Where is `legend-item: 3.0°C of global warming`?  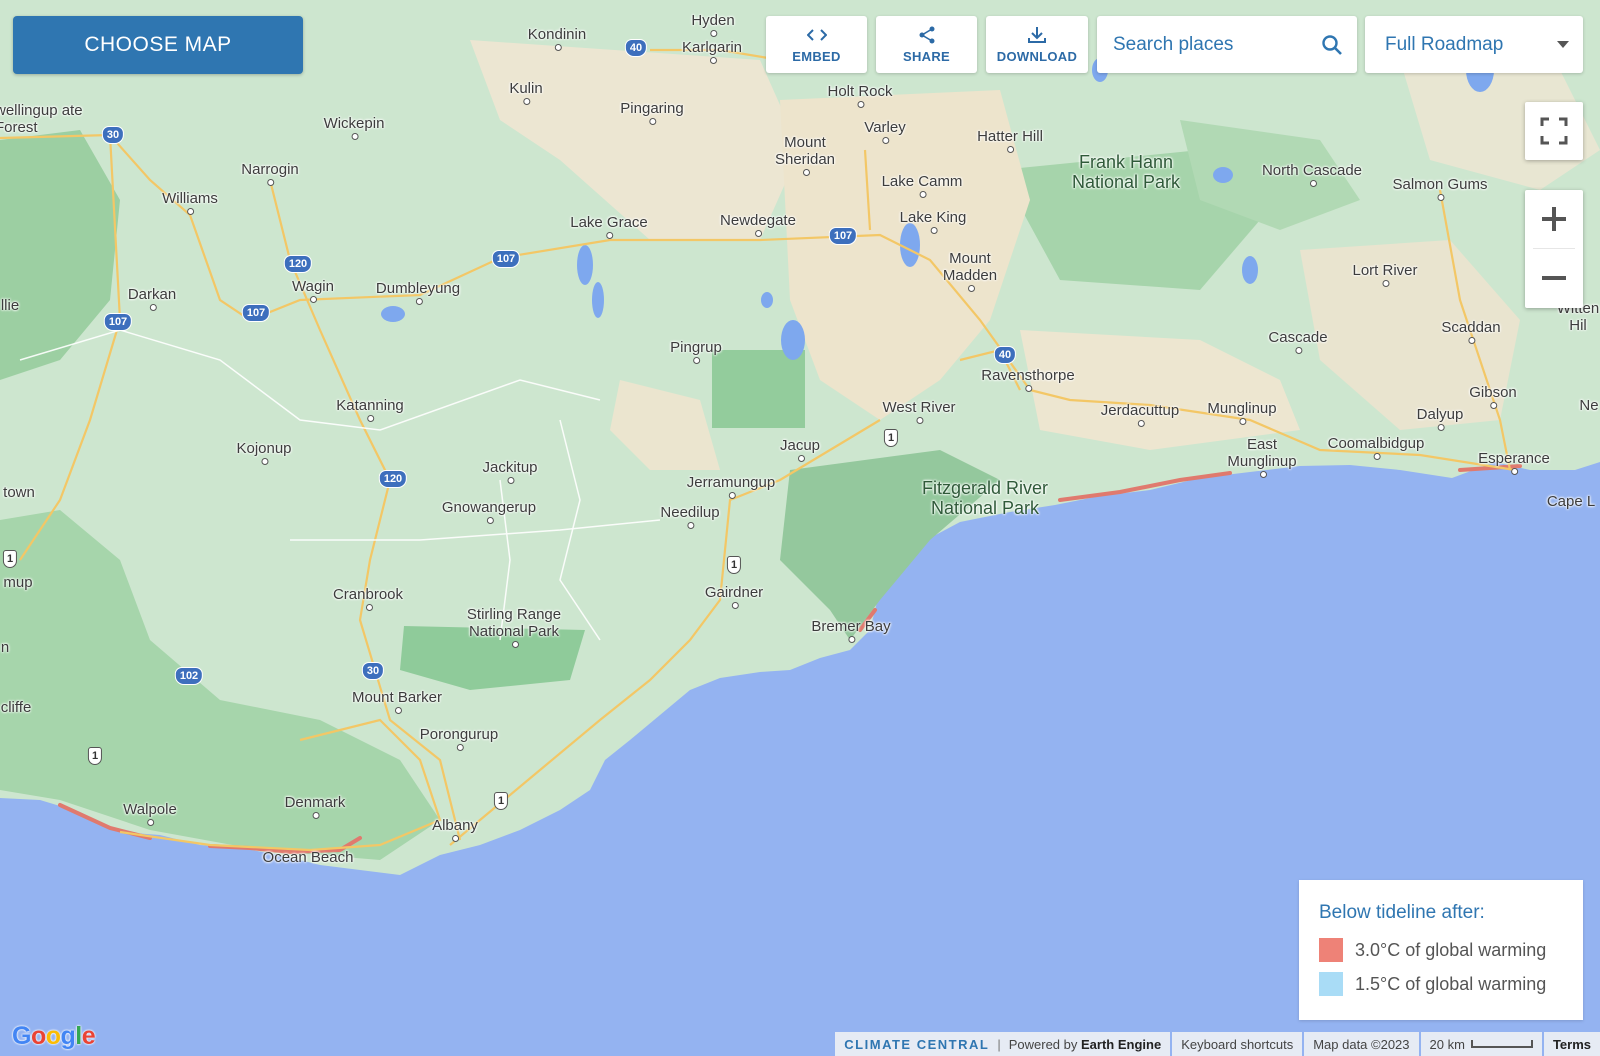
legend-item: 3.0°C of global warming is located at coordinates (1441, 950).